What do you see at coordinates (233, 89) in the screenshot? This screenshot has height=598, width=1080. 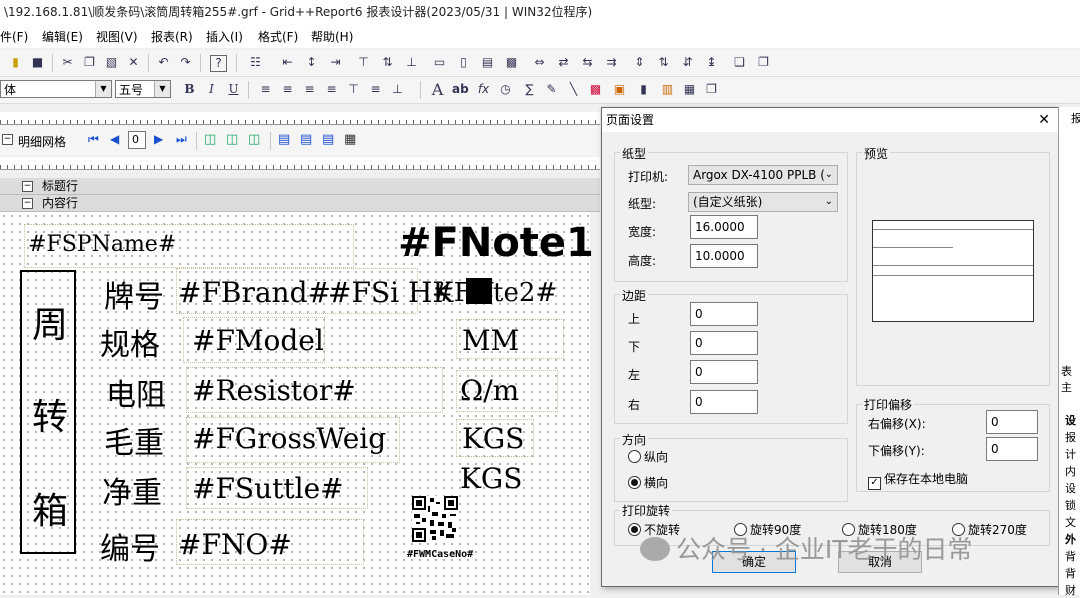 I see `underline-icon: U` at bounding box center [233, 89].